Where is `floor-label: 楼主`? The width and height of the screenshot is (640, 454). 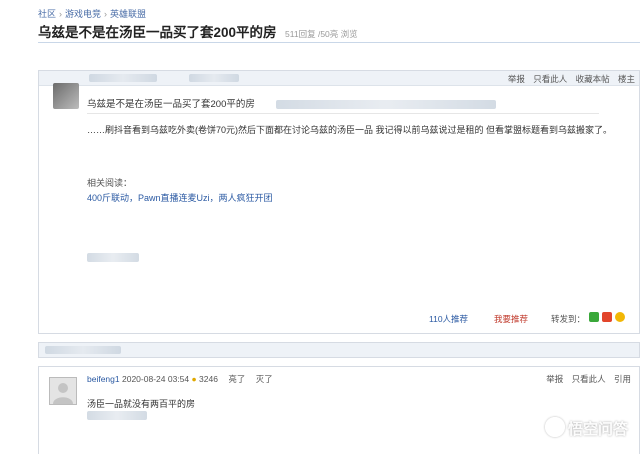 floor-label: 楼主 is located at coordinates (626, 79).